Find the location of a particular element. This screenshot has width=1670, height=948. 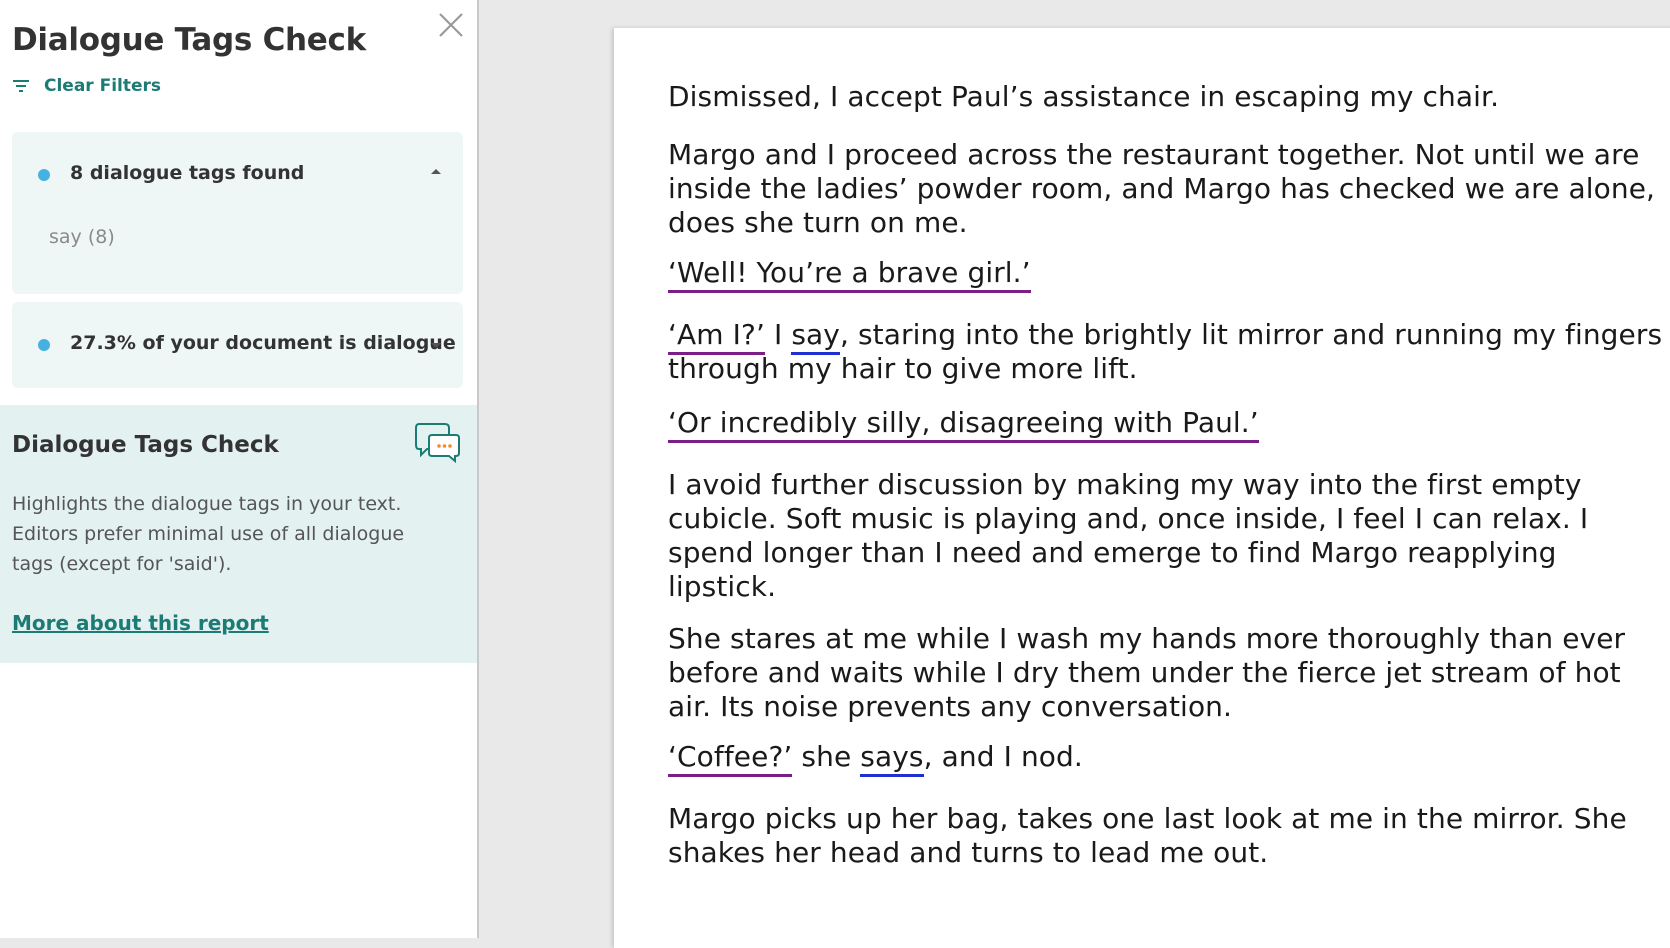

clear-filters-button: Clear Filters is located at coordinates (86, 86).